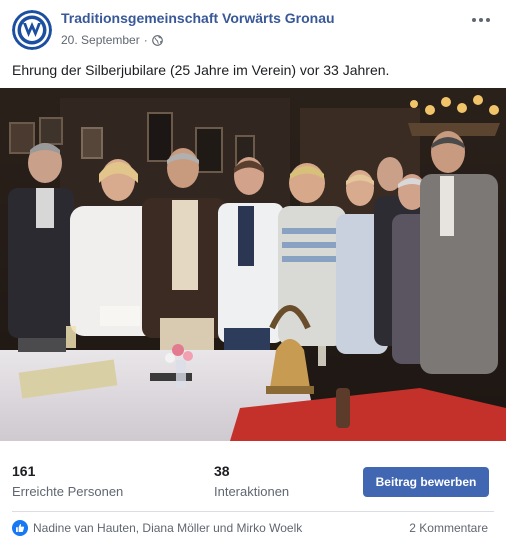 The image size is (506, 554). Describe the element at coordinates (426, 482) in the screenshot. I see `boost-post-button: Beitrag bewerben` at that location.